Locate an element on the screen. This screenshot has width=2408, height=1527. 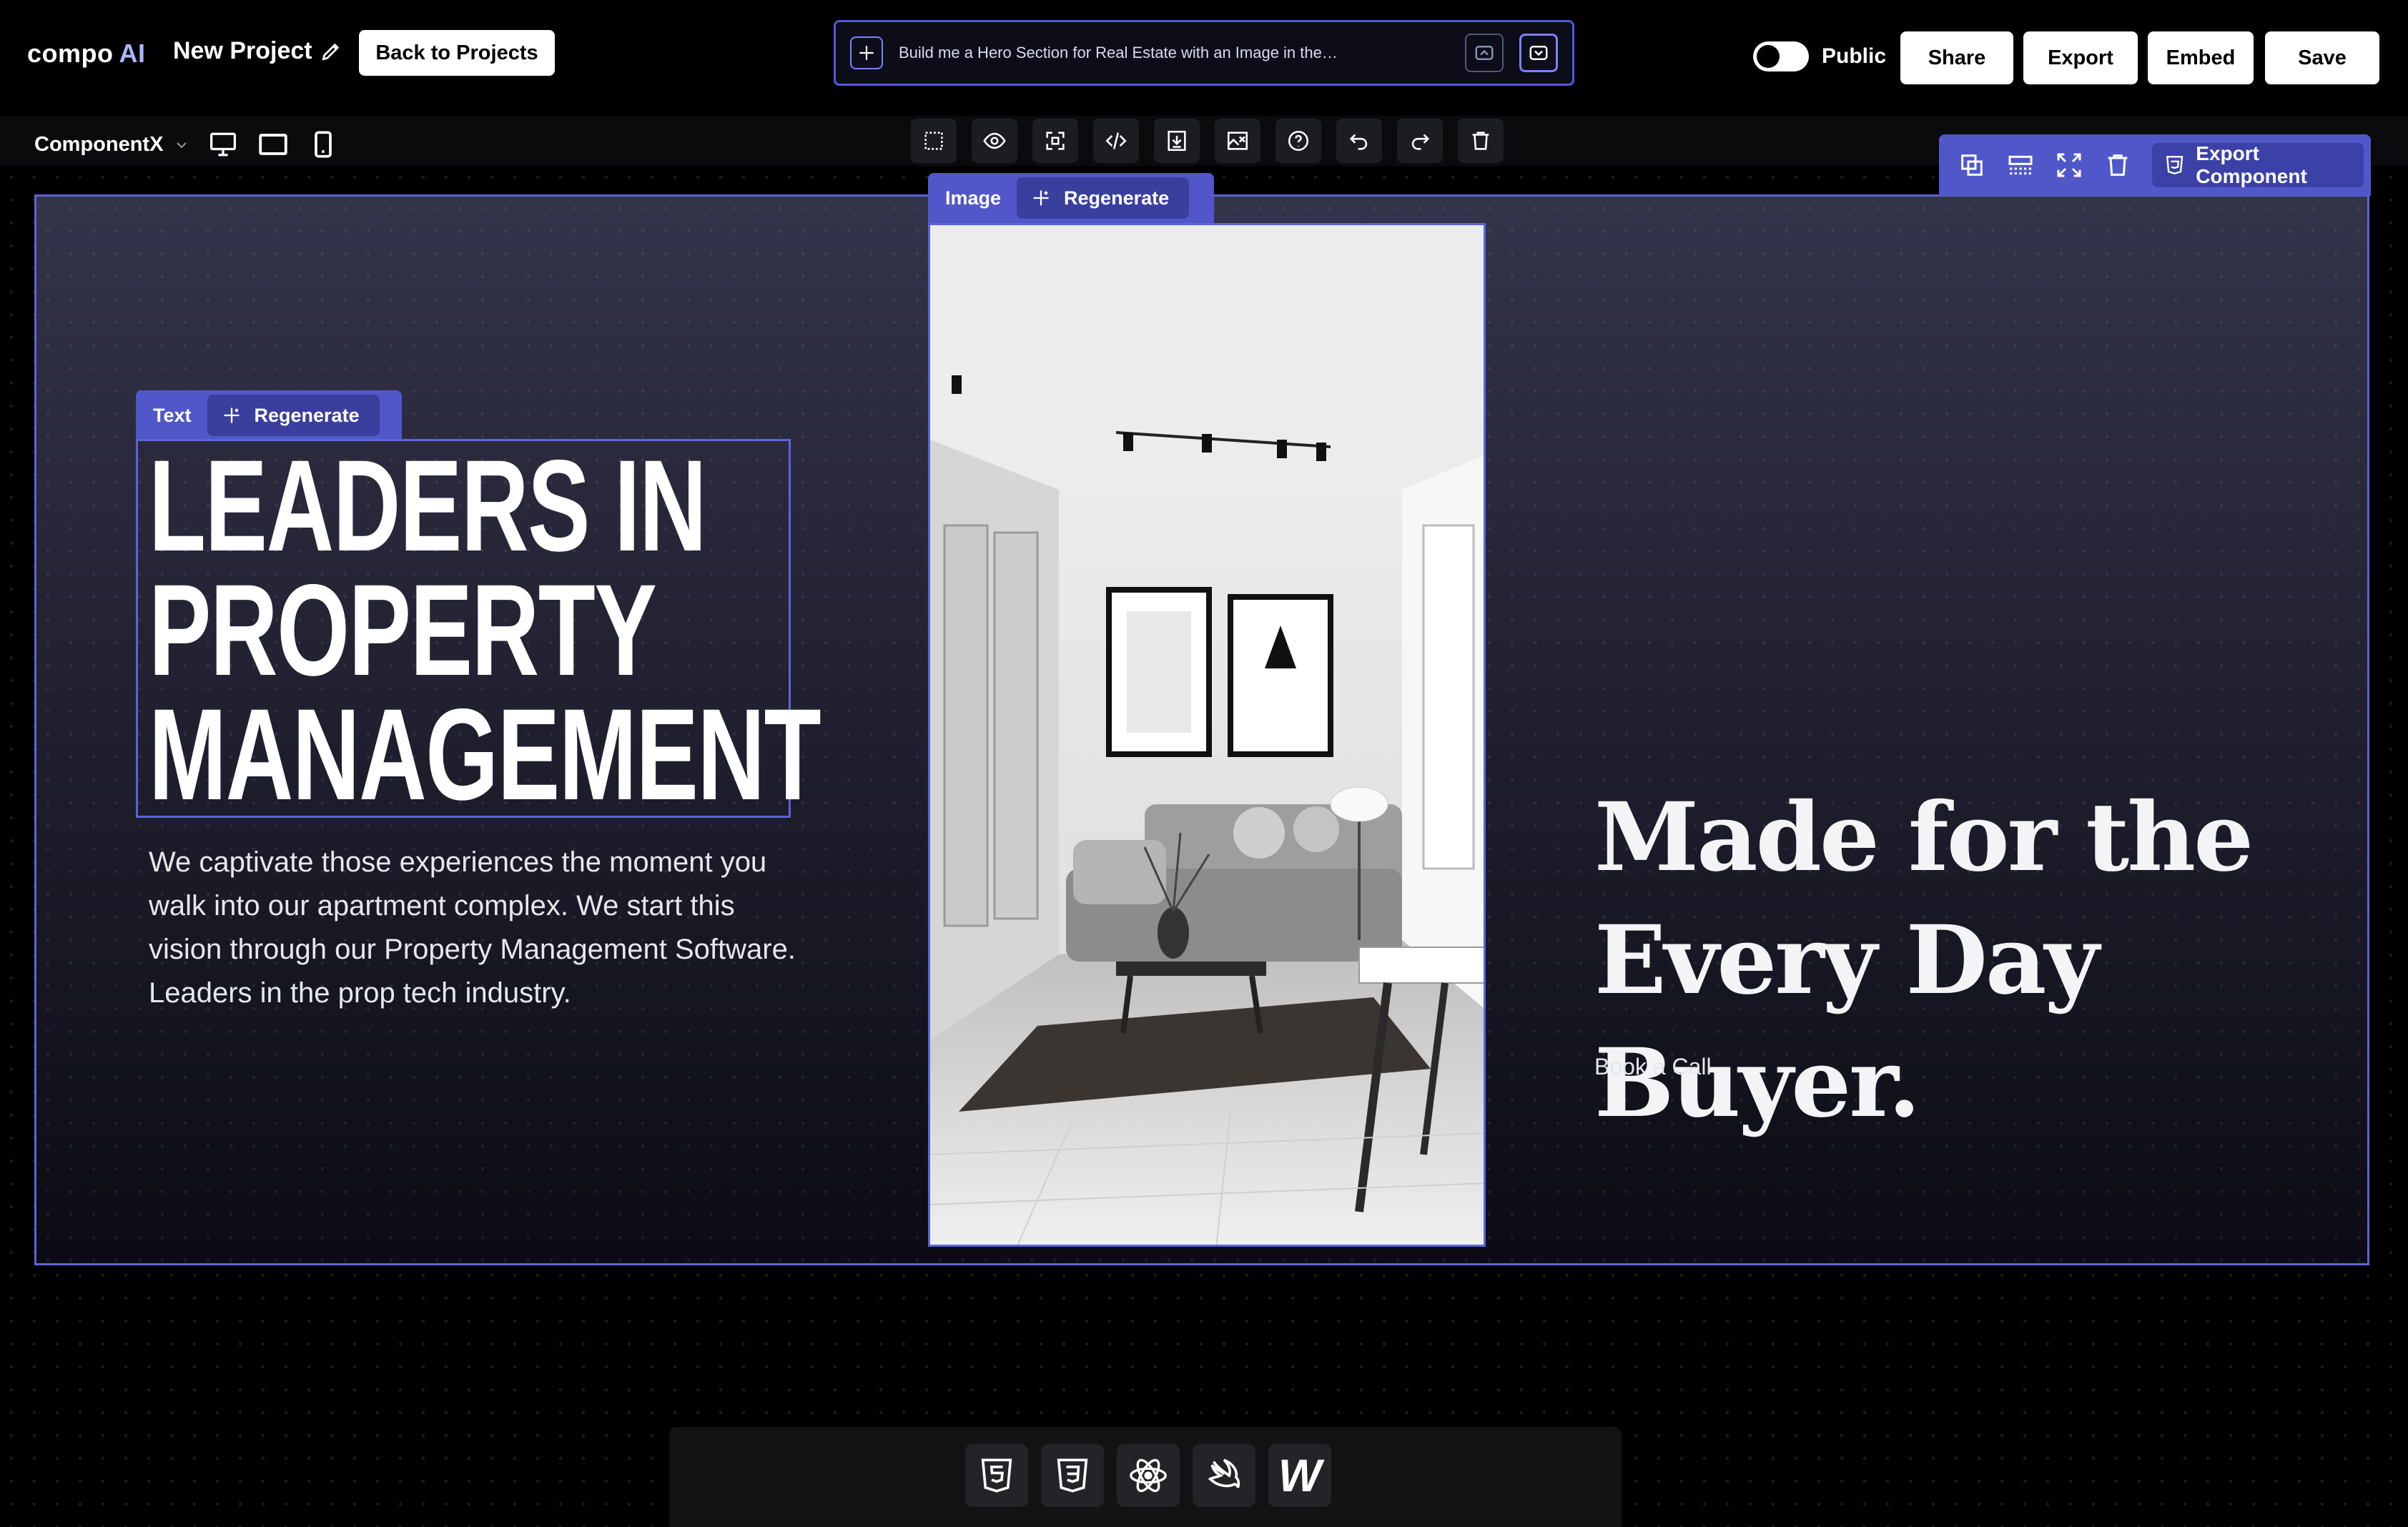
logo-text: compo is located at coordinates (70, 53).